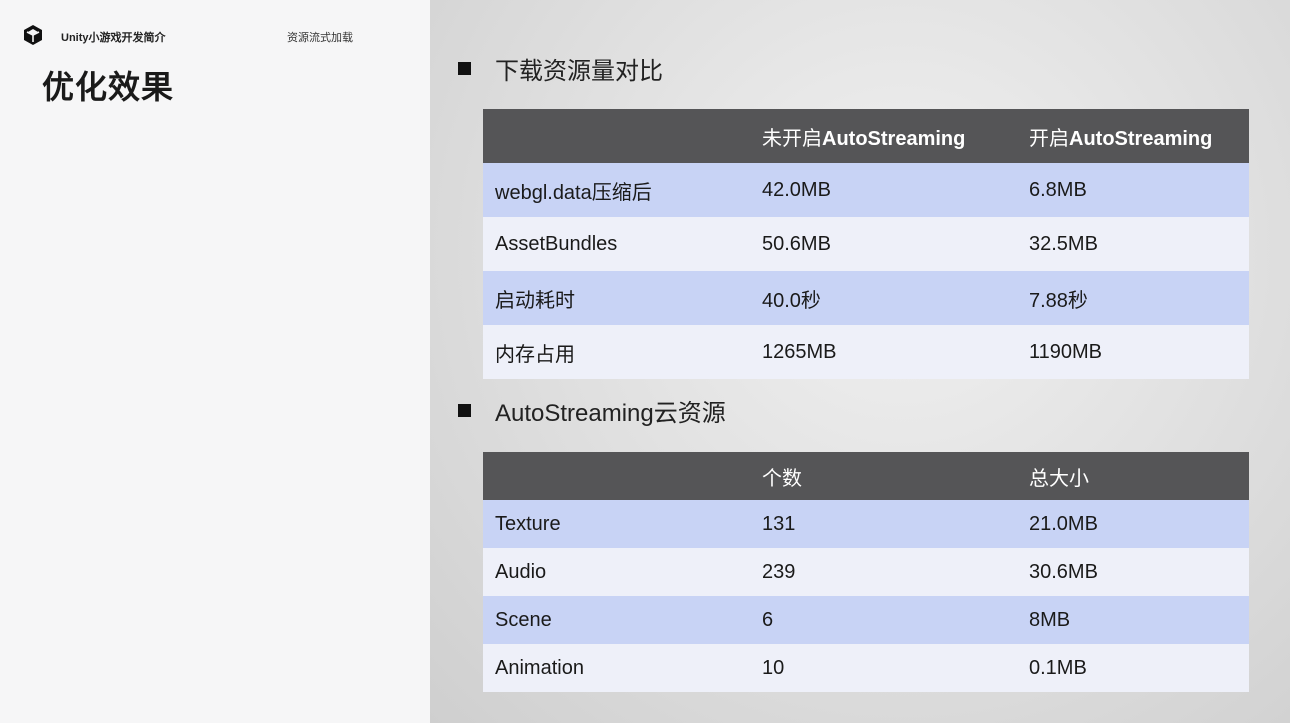 Image resolution: width=1290 pixels, height=723 pixels. What do you see at coordinates (33, 35) in the screenshot?
I see `unity-logo-icon` at bounding box center [33, 35].